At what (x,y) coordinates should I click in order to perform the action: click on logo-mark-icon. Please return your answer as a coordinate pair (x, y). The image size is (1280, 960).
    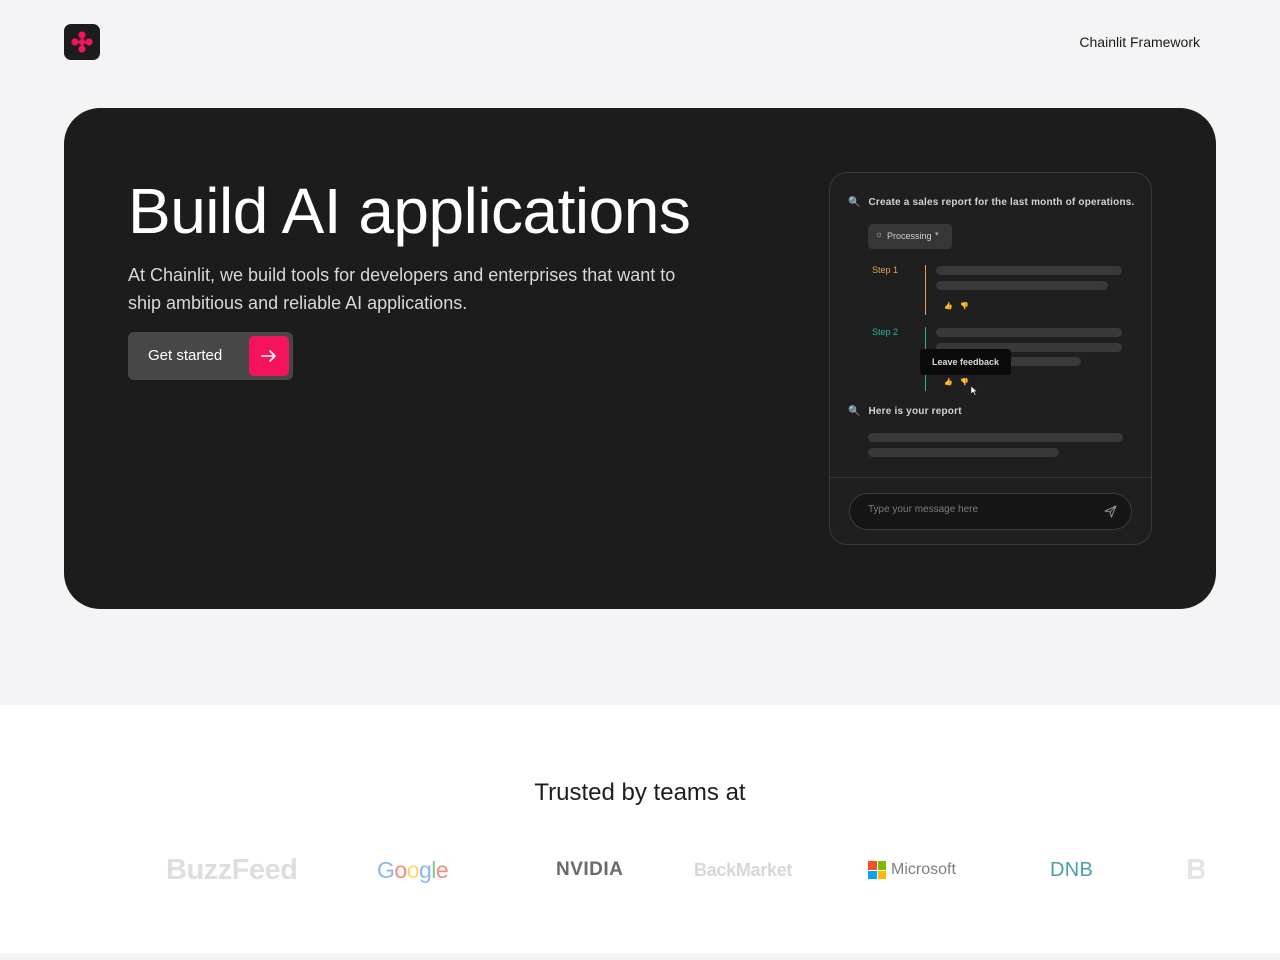
    Looking at the image, I should click on (82, 42).